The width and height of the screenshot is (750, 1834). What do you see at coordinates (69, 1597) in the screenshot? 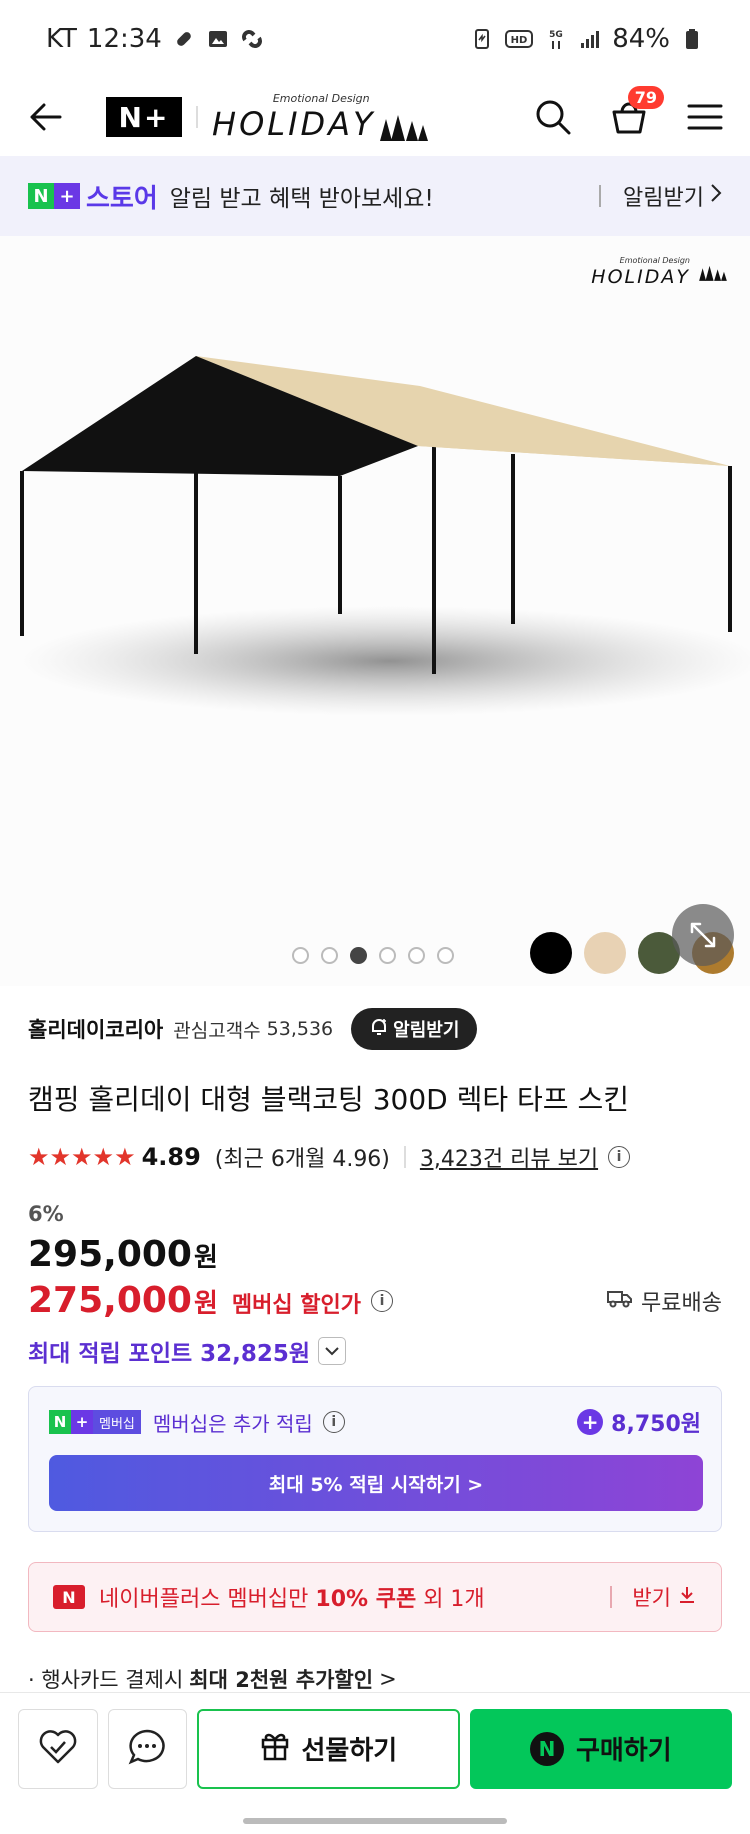
I see `naver-n-icon: N` at bounding box center [69, 1597].